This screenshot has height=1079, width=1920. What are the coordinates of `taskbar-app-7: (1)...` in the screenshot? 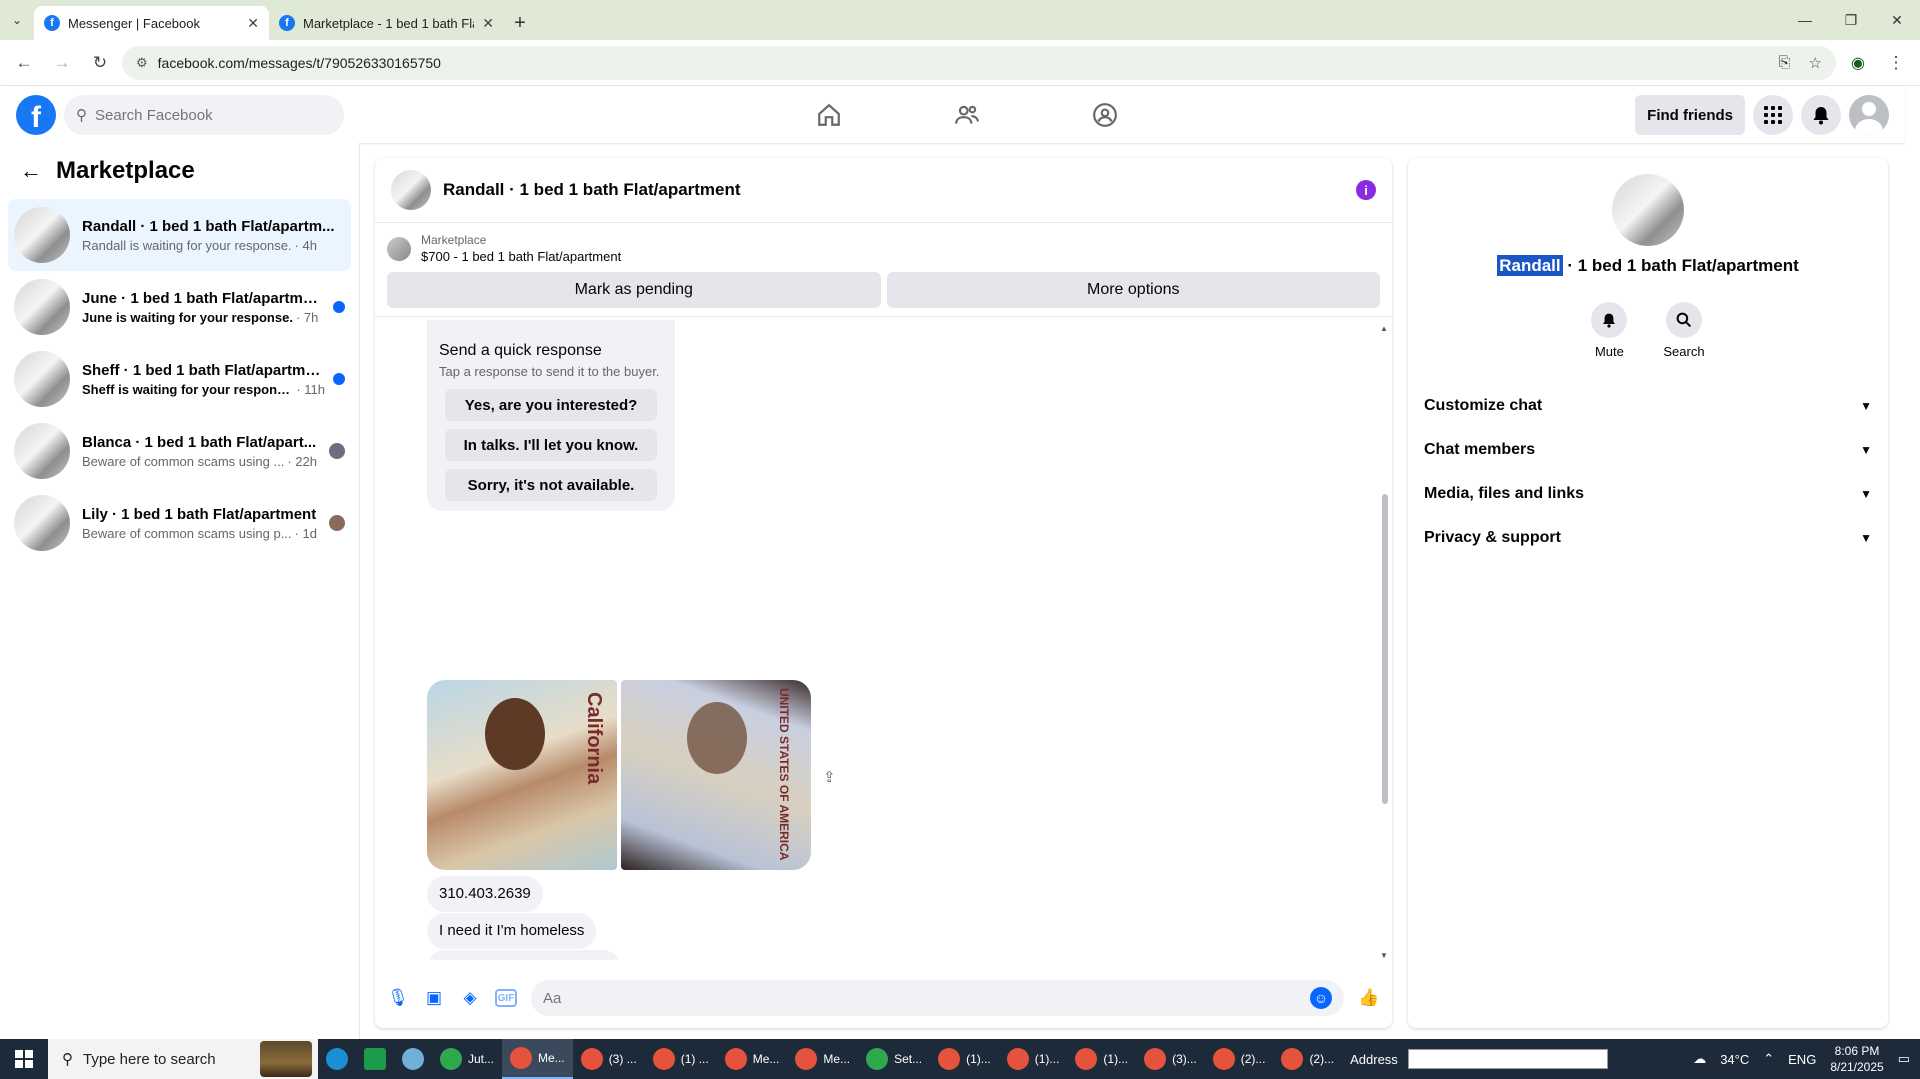 It's located at (964, 1059).